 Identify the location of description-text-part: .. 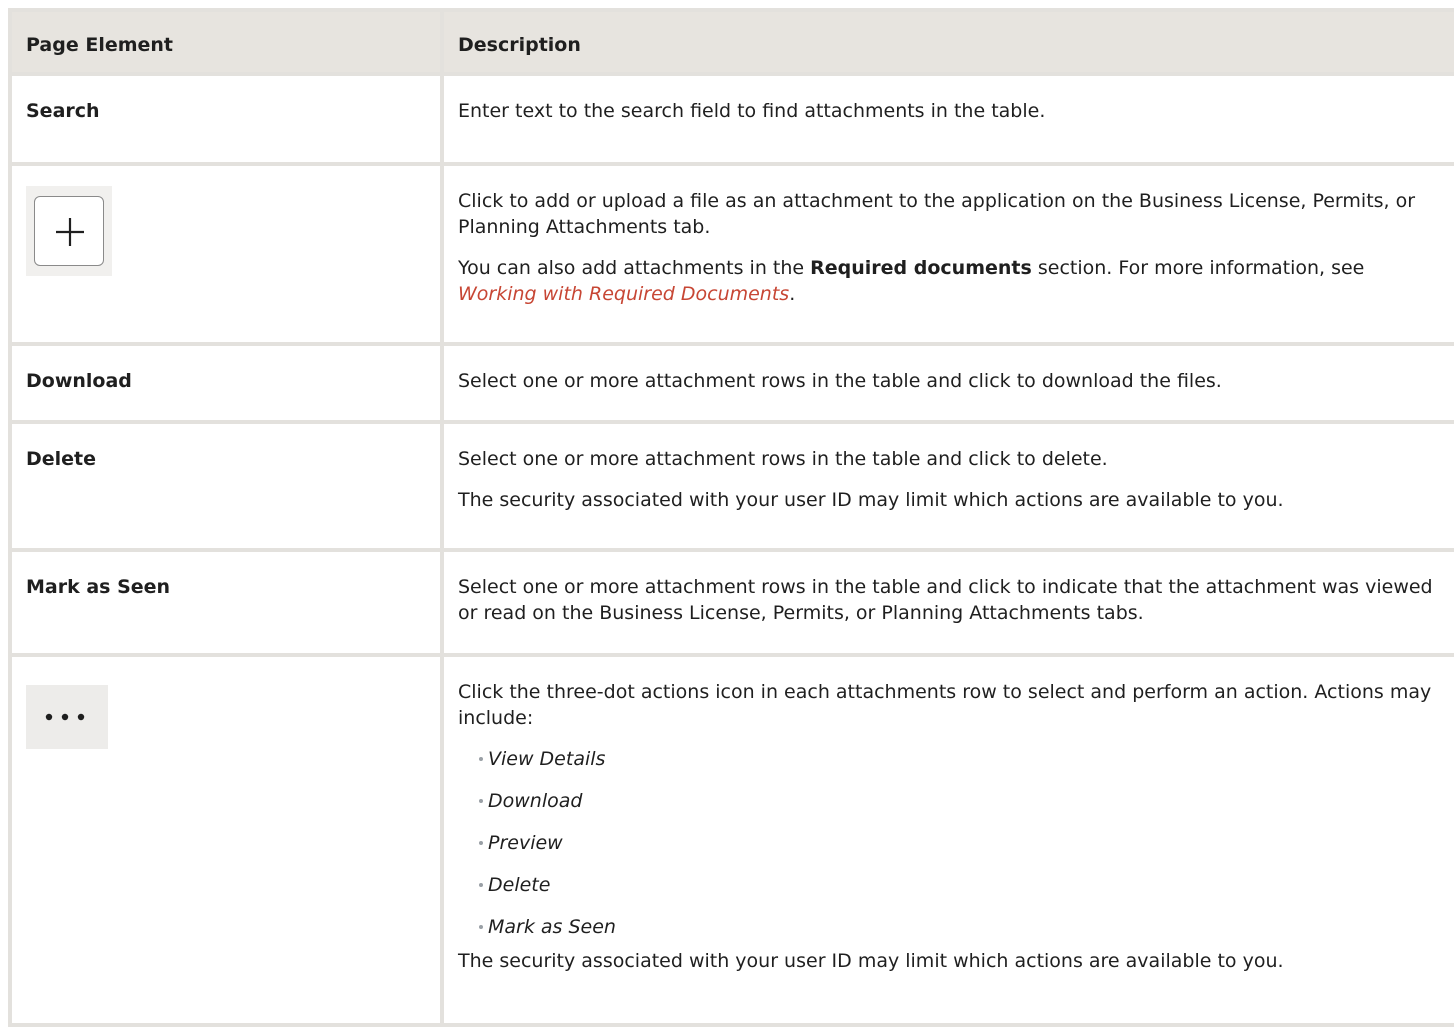
(792, 294).